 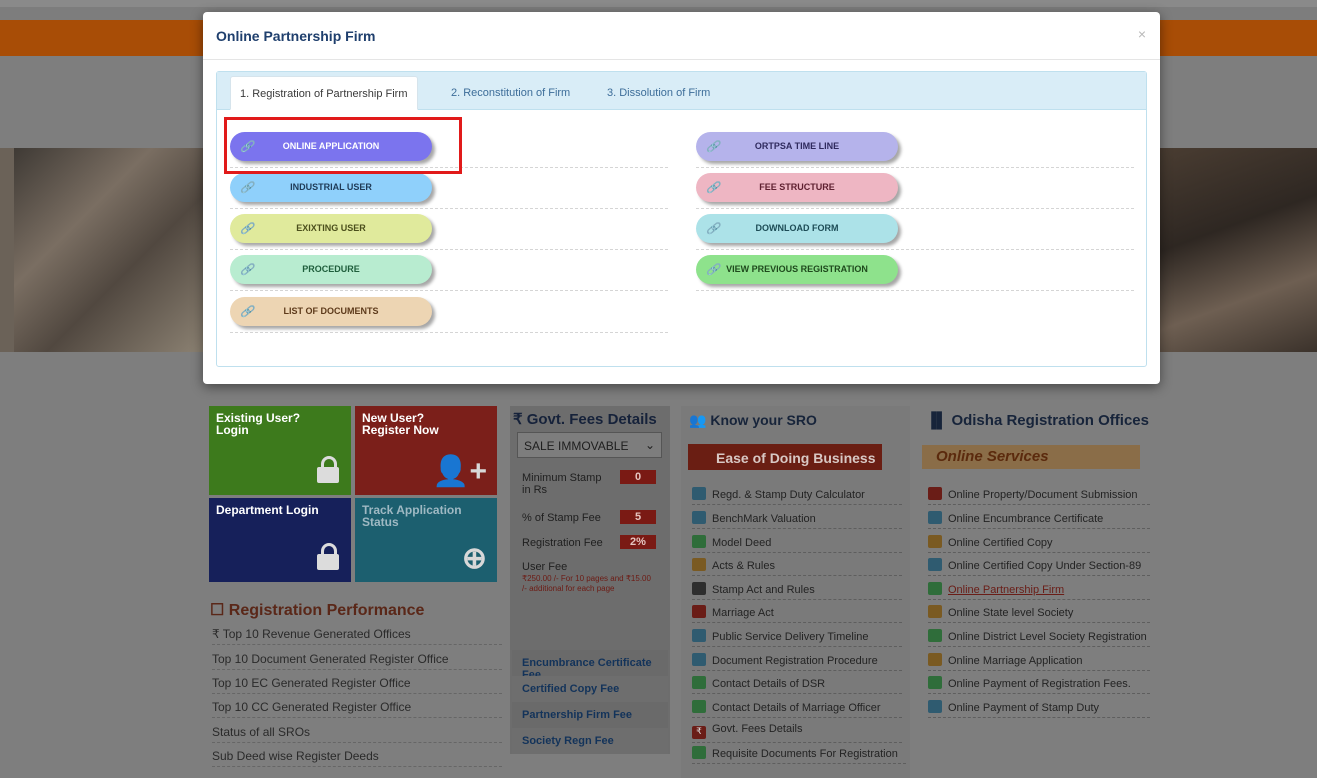 I want to click on existing-user-label: Existing User? Login, so click(x=258, y=424).